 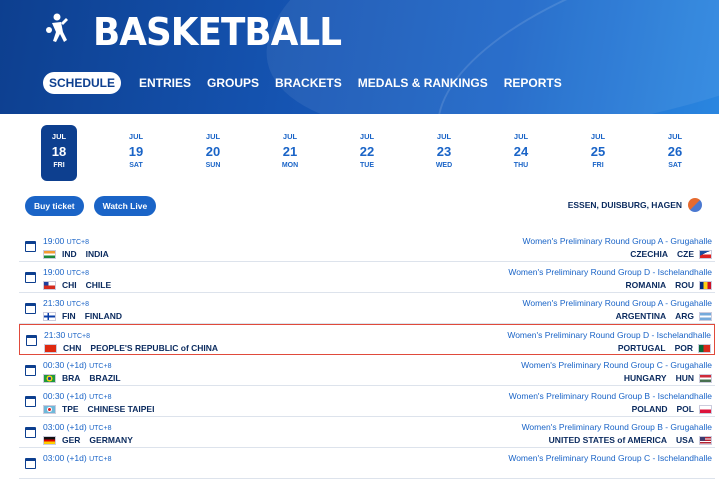 What do you see at coordinates (71, 440) in the screenshot?
I see `team-code: GER` at bounding box center [71, 440].